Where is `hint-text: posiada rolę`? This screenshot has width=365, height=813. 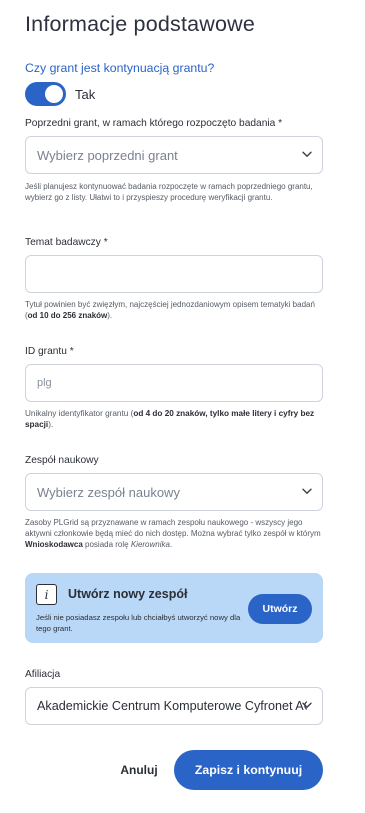
hint-text: posiada rolę is located at coordinates (106, 544).